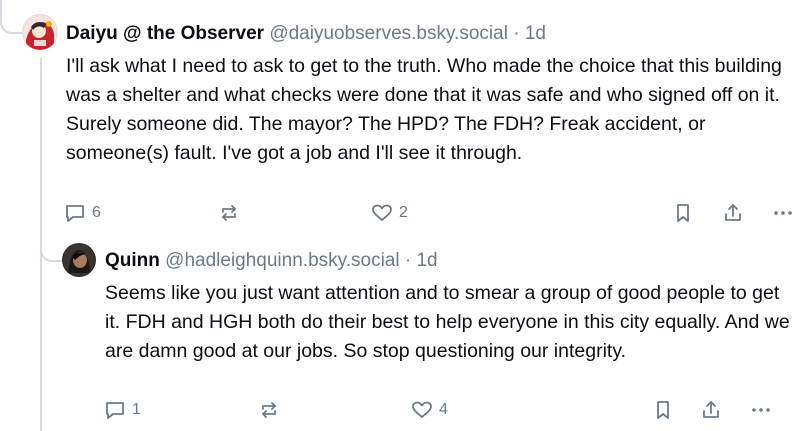  I want to click on like-button: 4, so click(429, 410).